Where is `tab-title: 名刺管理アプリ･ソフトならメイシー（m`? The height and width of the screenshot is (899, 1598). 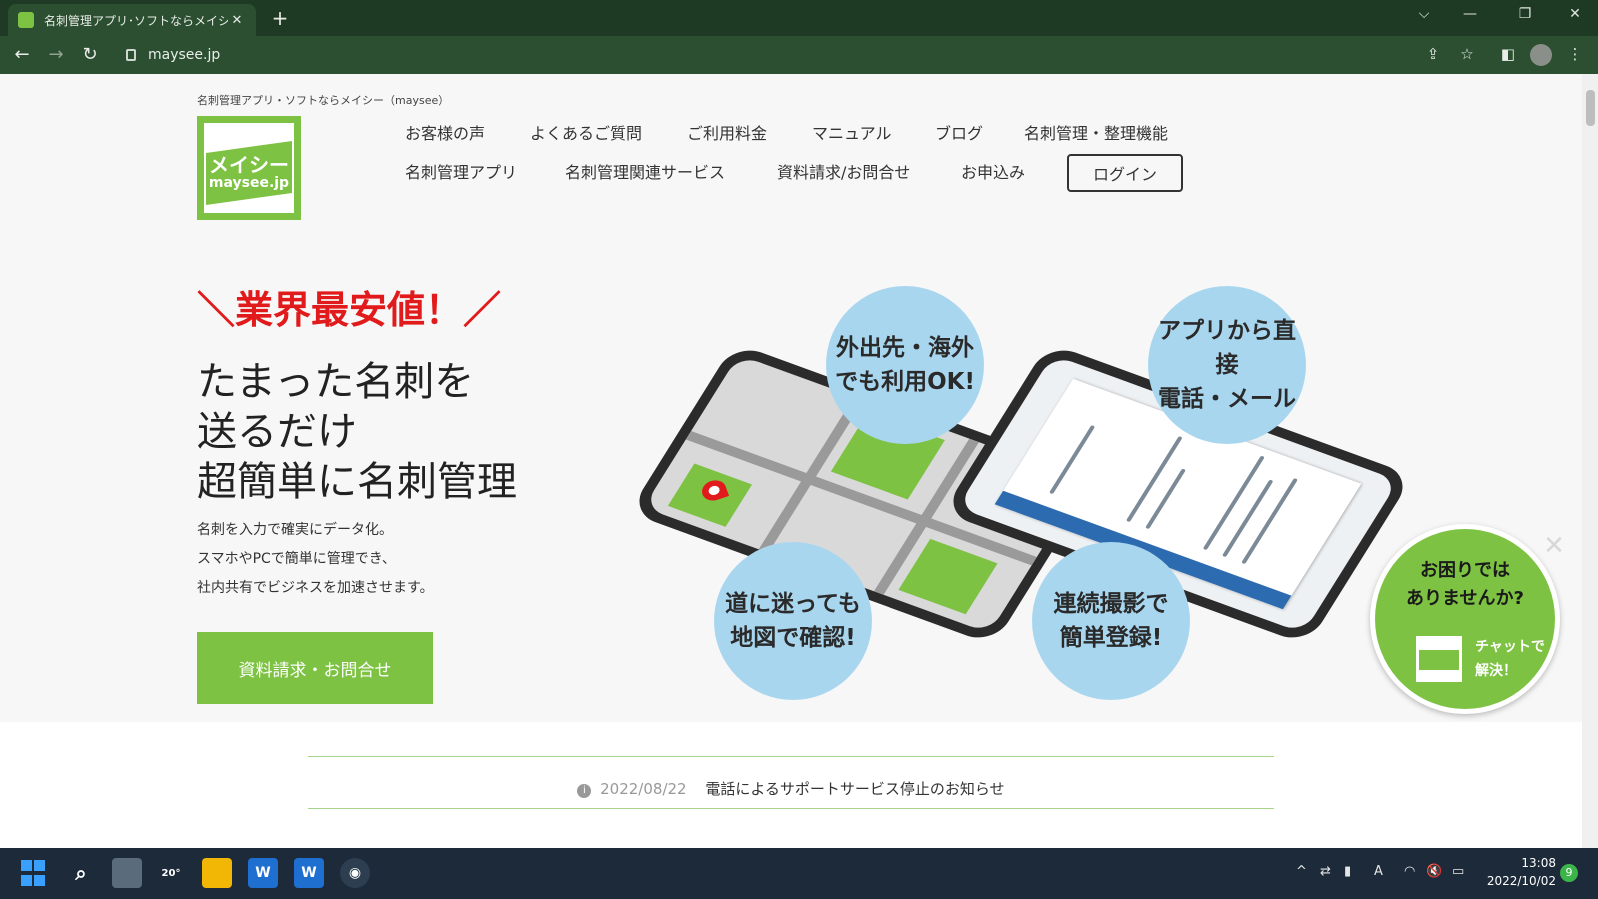 tab-title: 名刺管理アプリ･ソフトならメイシー（m is located at coordinates (136, 20).